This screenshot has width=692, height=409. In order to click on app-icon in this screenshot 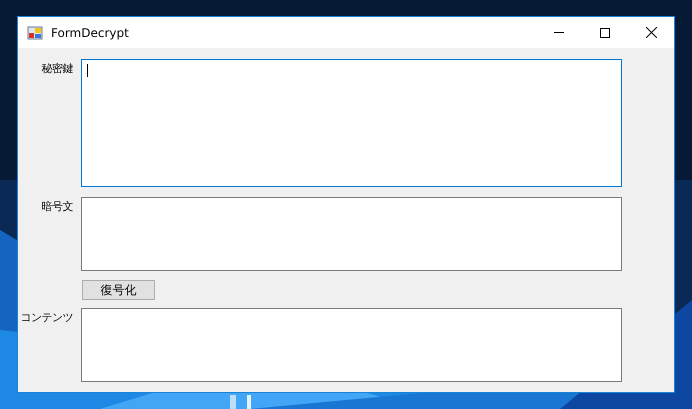, I will do `click(35, 32)`.